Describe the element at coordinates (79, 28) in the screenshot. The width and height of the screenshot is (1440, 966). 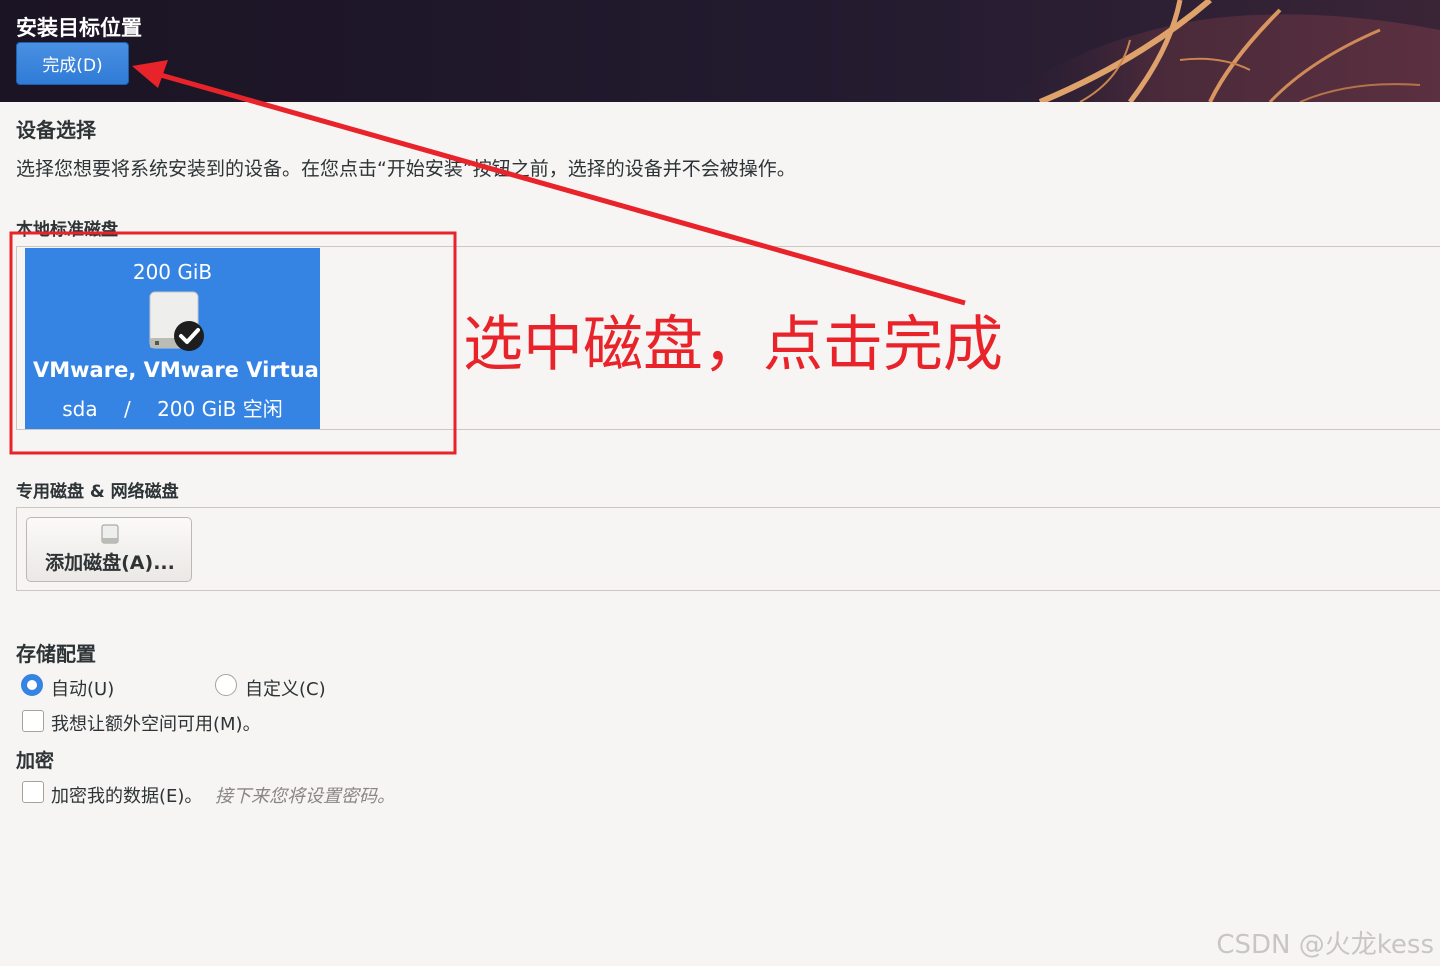
I see `page-title: 安装目标位置` at that location.